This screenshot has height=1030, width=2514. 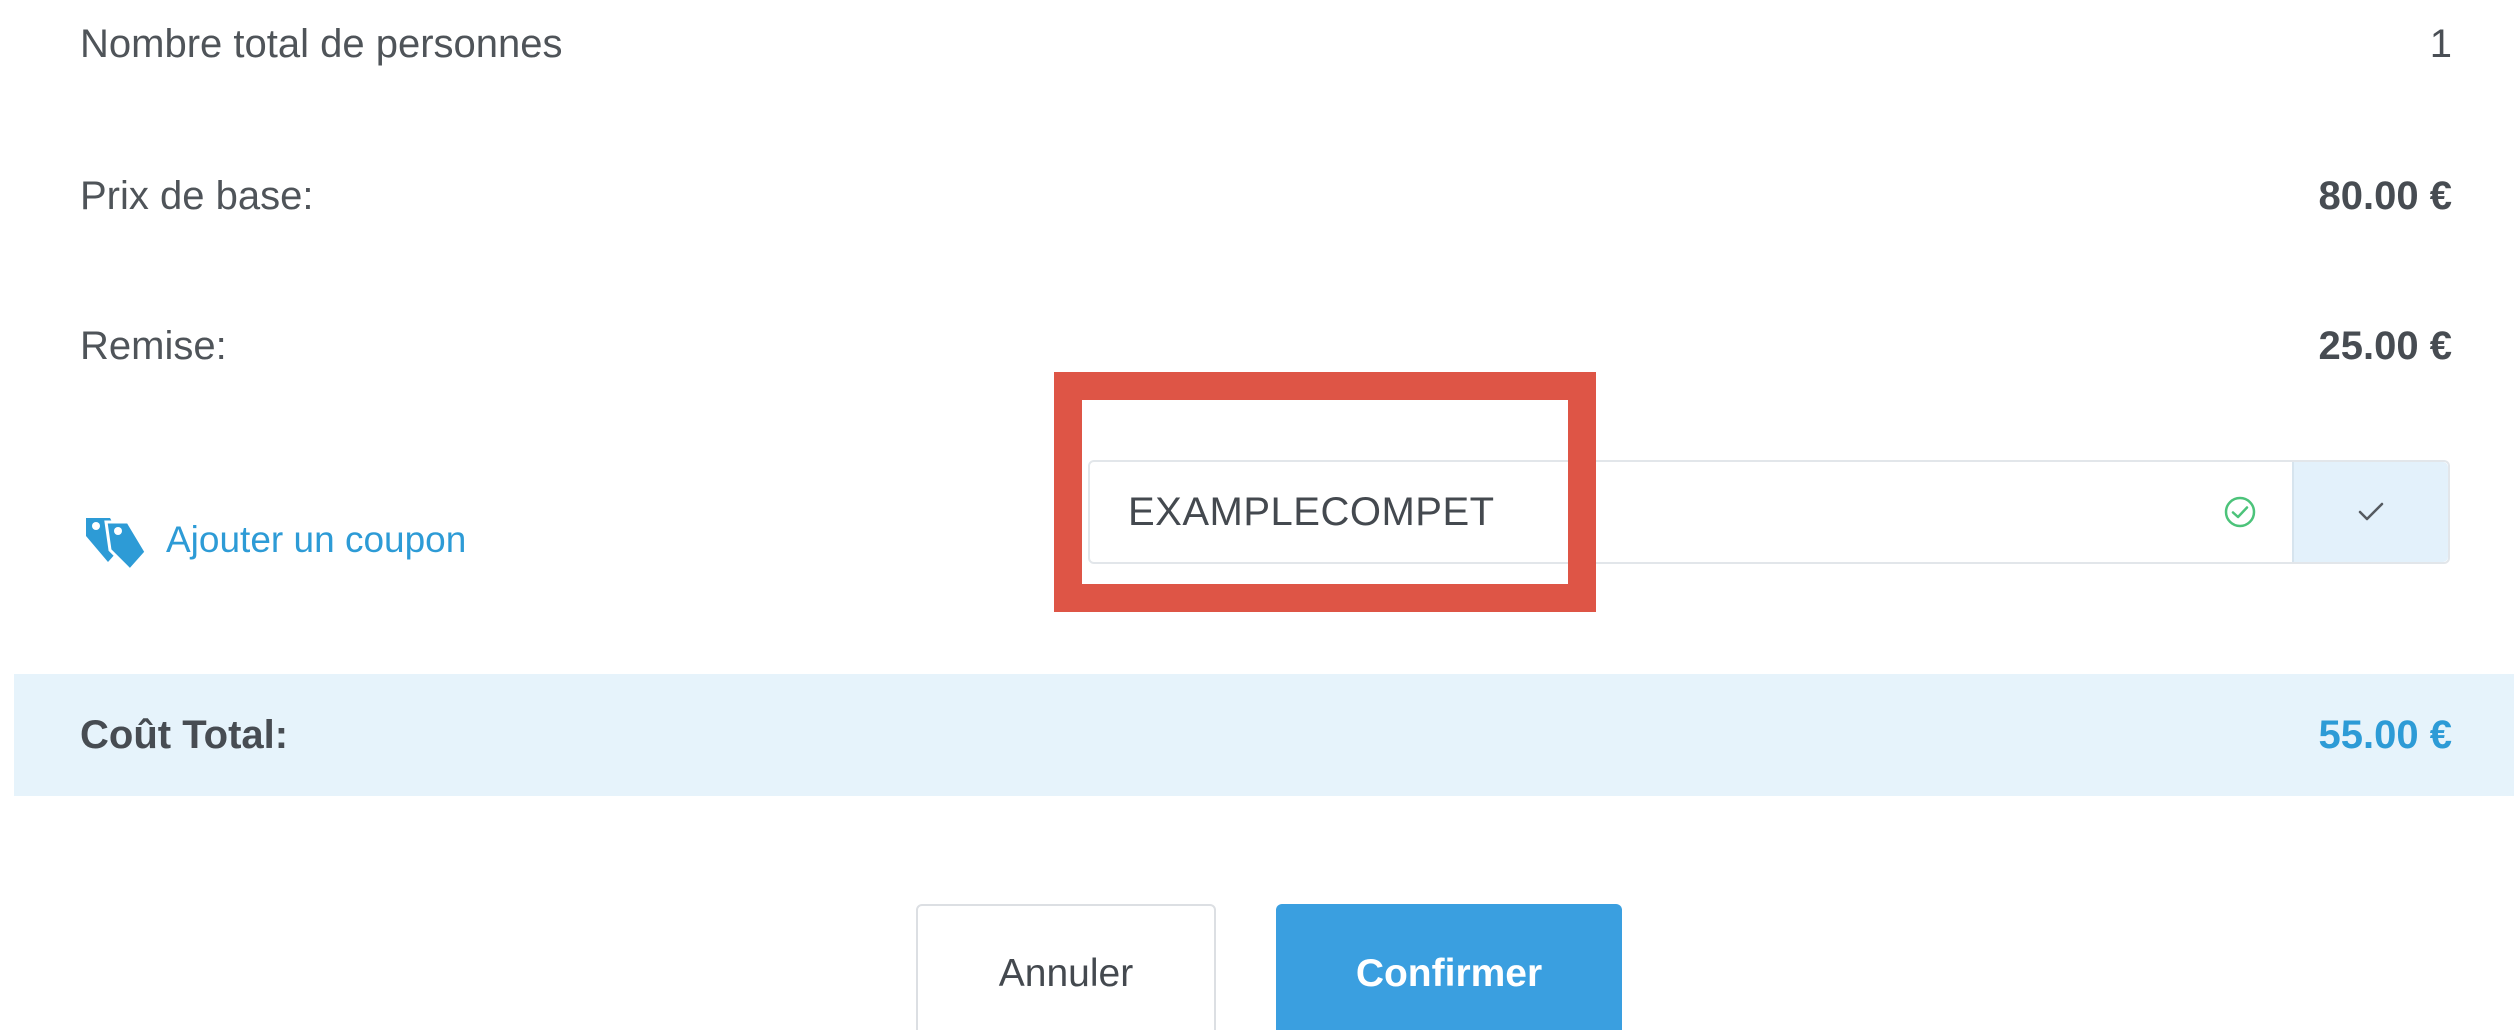 I want to click on discount-value: 25.00 €, so click(x=2385, y=345).